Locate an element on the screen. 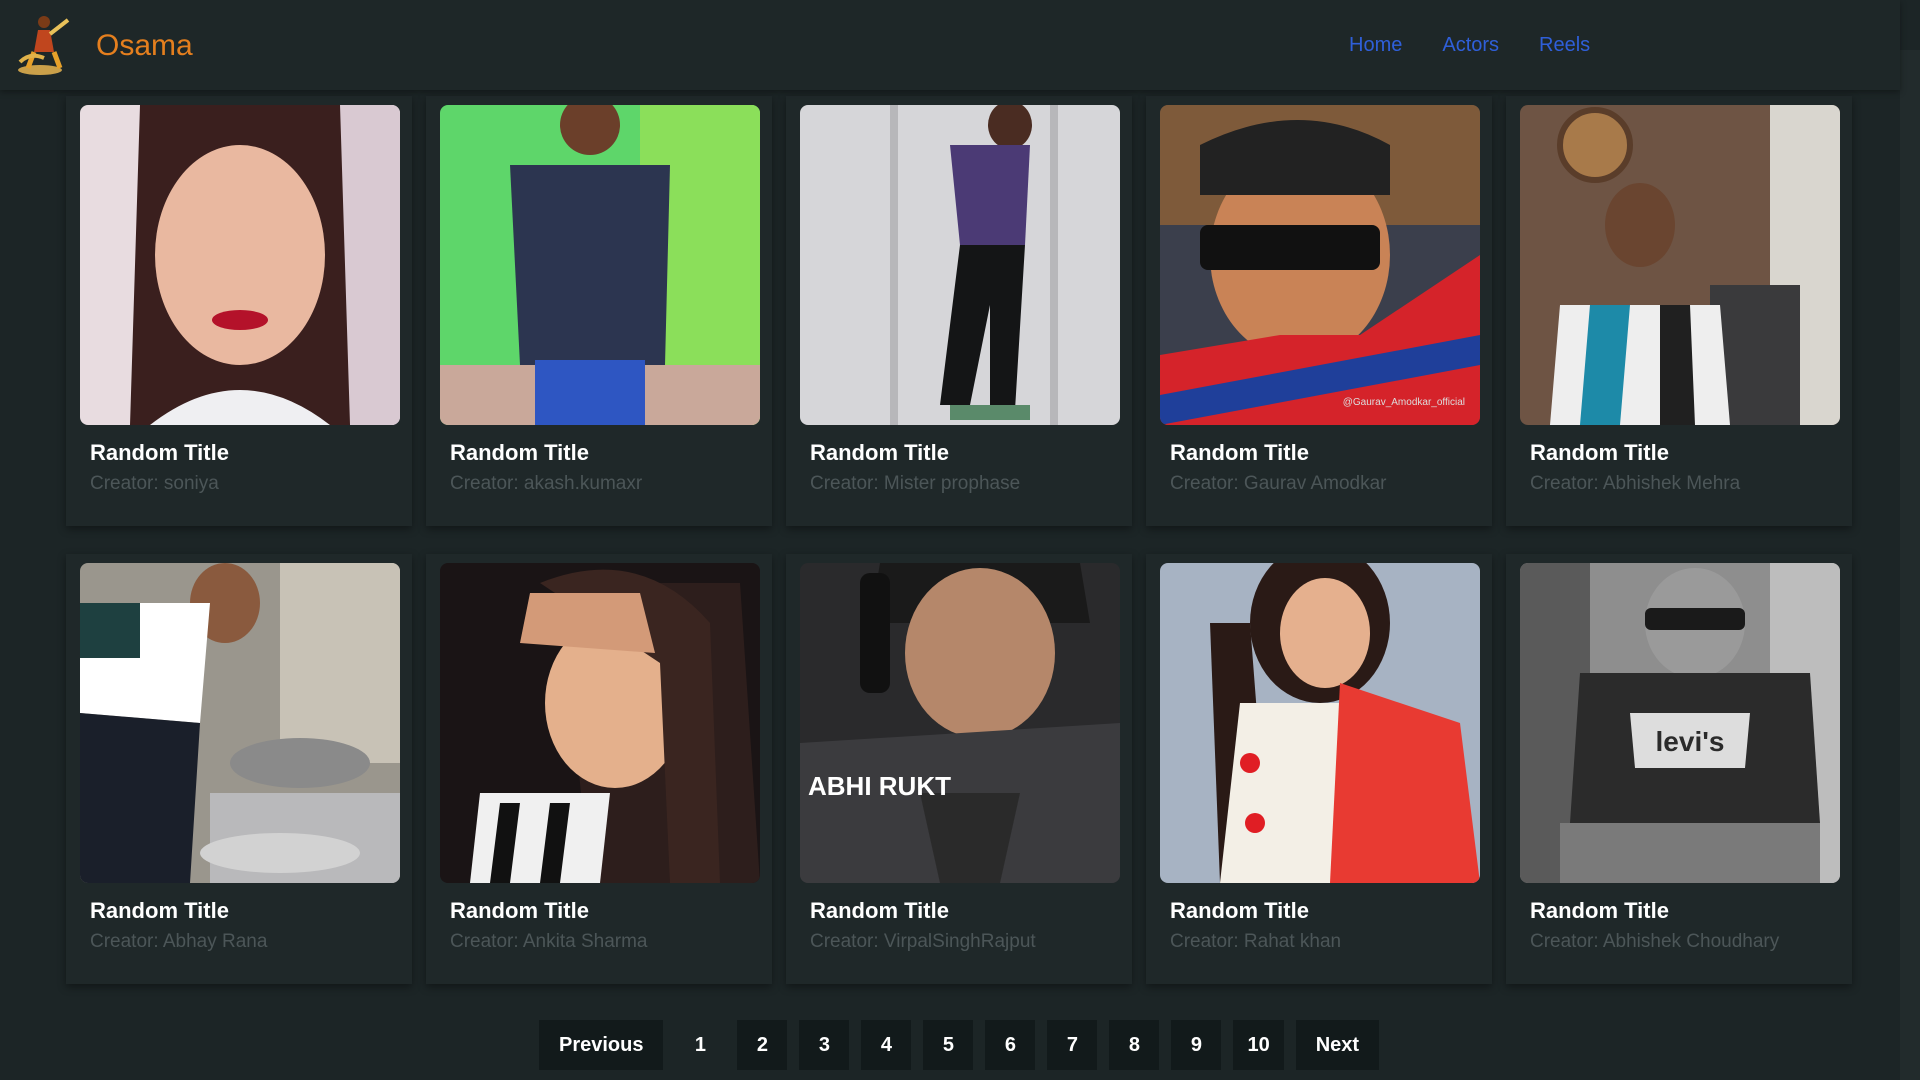  card-creator: Creator: Rahat khan is located at coordinates (1256, 941).